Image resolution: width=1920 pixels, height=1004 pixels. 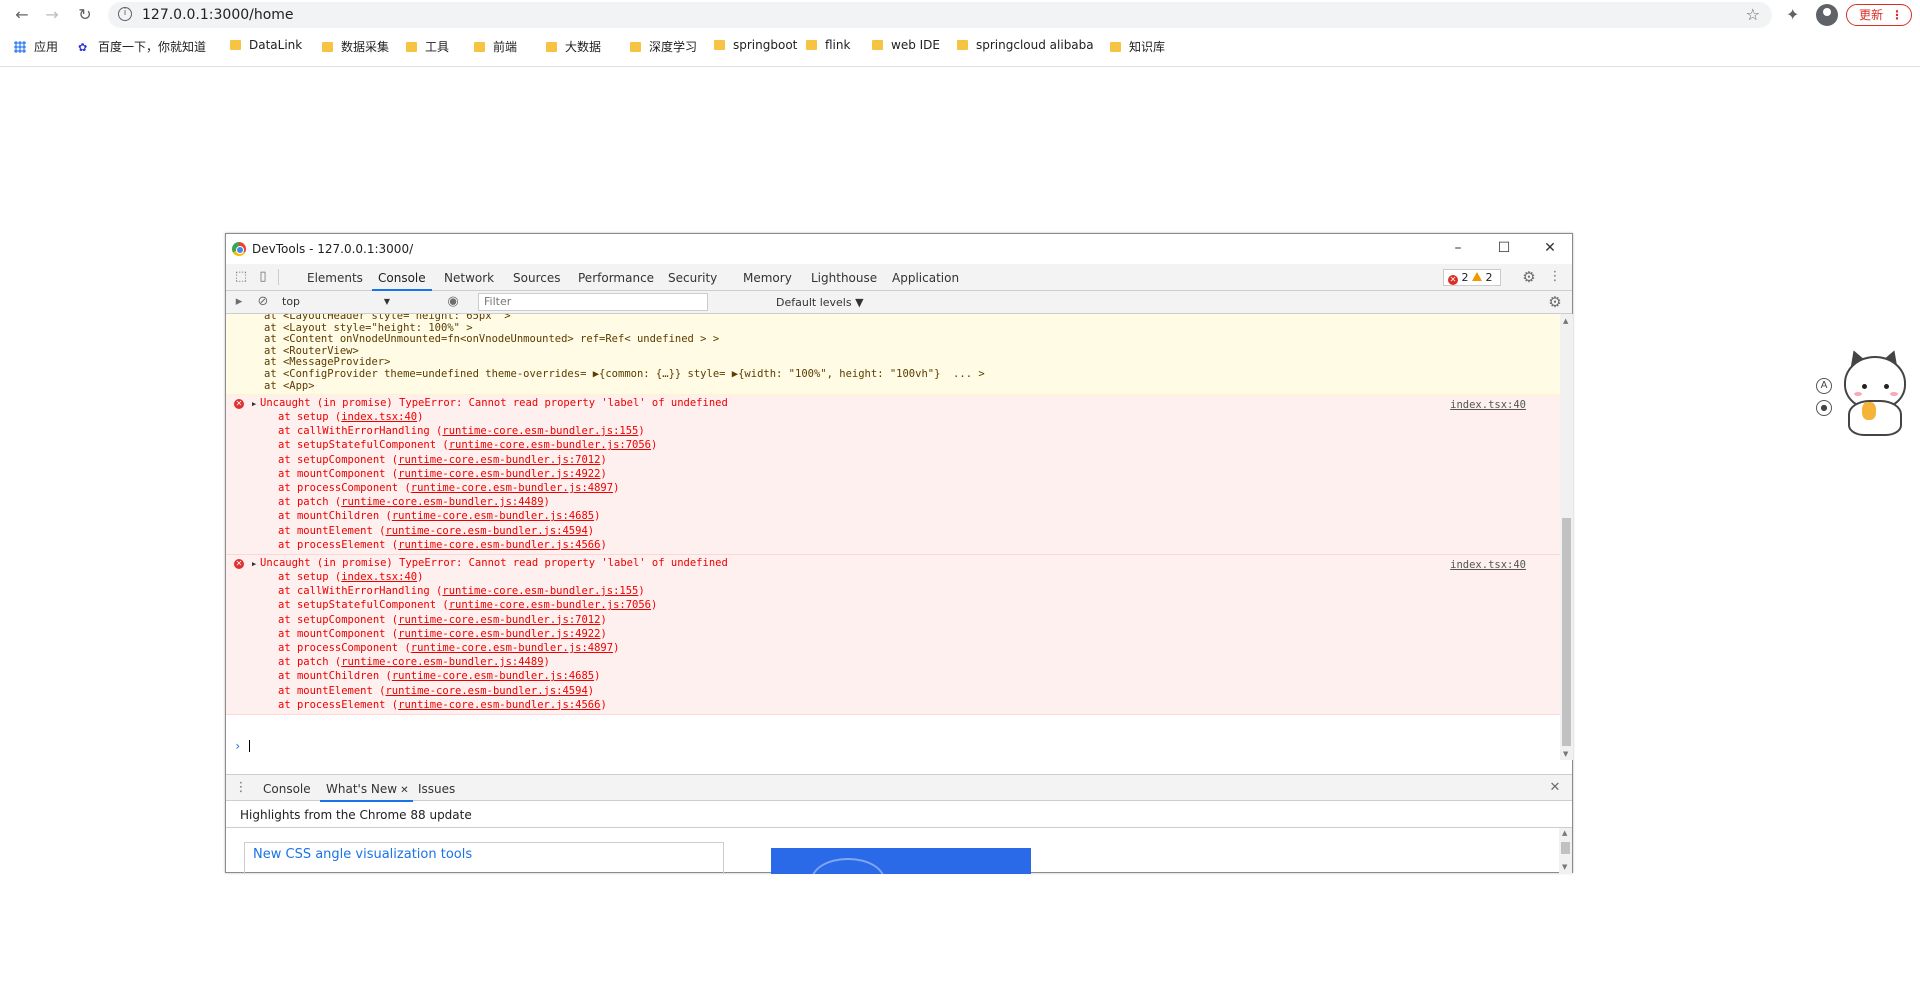 What do you see at coordinates (1564, 833) in the screenshot?
I see `drawer-scroll-up-icon: ▲` at bounding box center [1564, 833].